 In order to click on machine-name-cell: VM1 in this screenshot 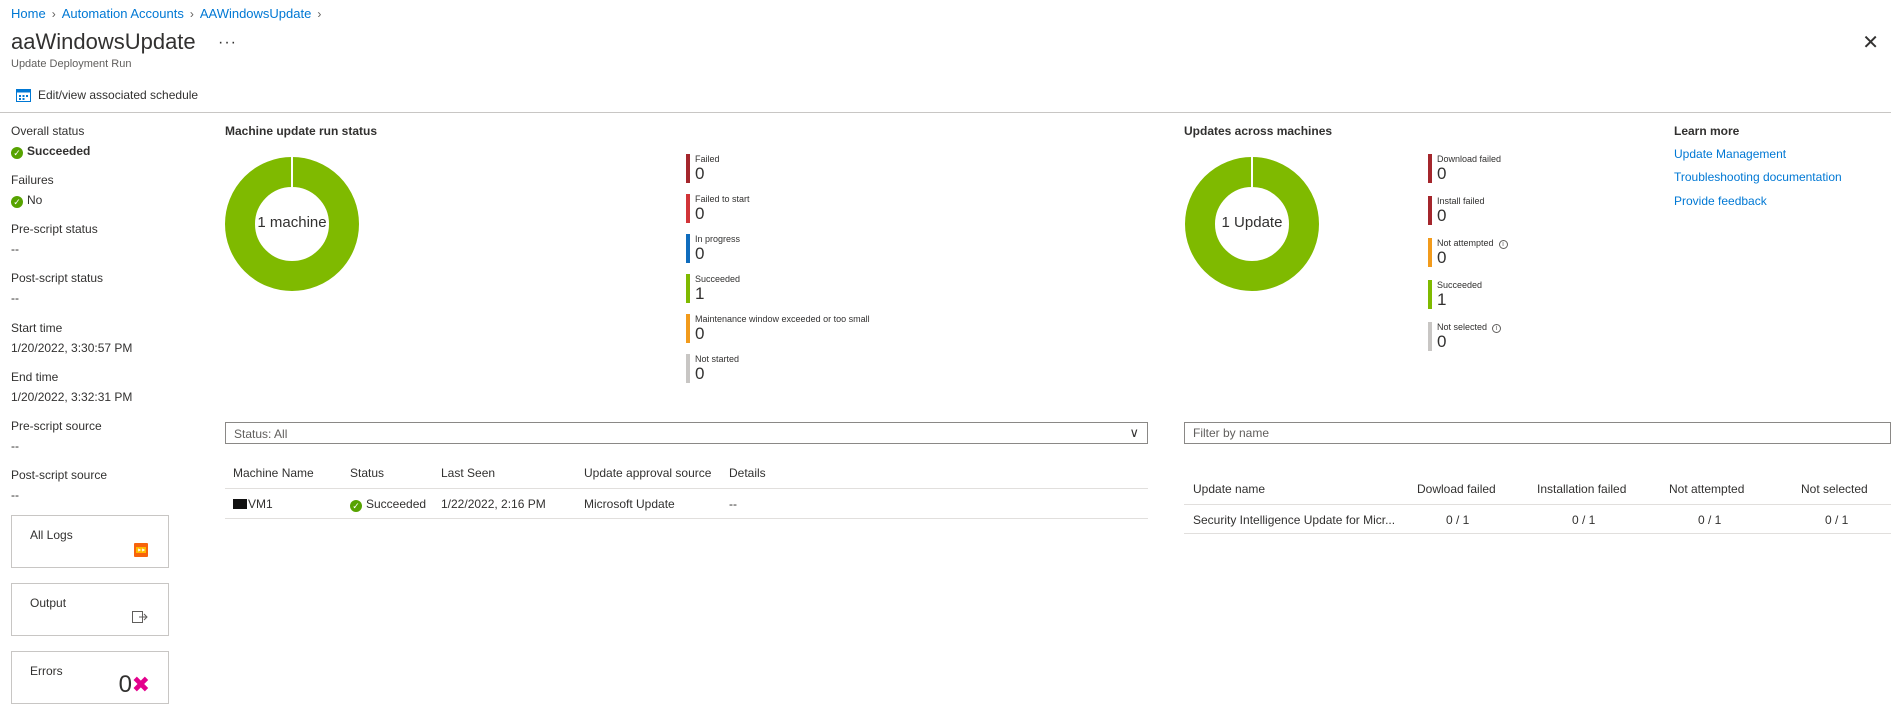, I will do `click(253, 504)`.